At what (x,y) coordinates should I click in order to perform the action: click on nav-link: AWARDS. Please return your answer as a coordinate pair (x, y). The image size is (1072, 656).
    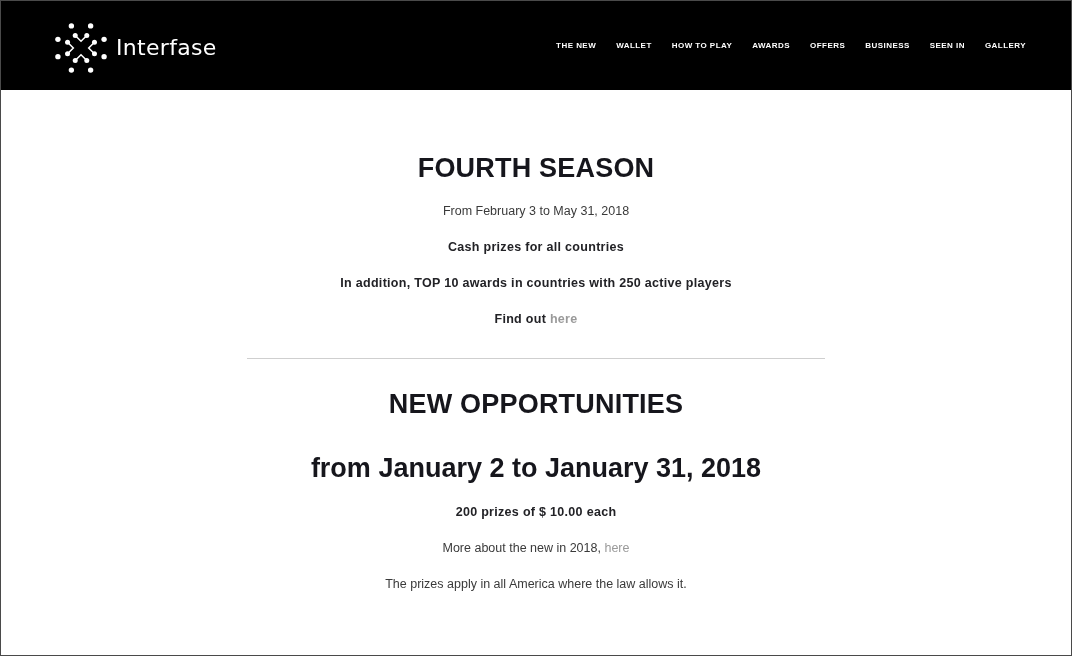
    Looking at the image, I should click on (771, 45).